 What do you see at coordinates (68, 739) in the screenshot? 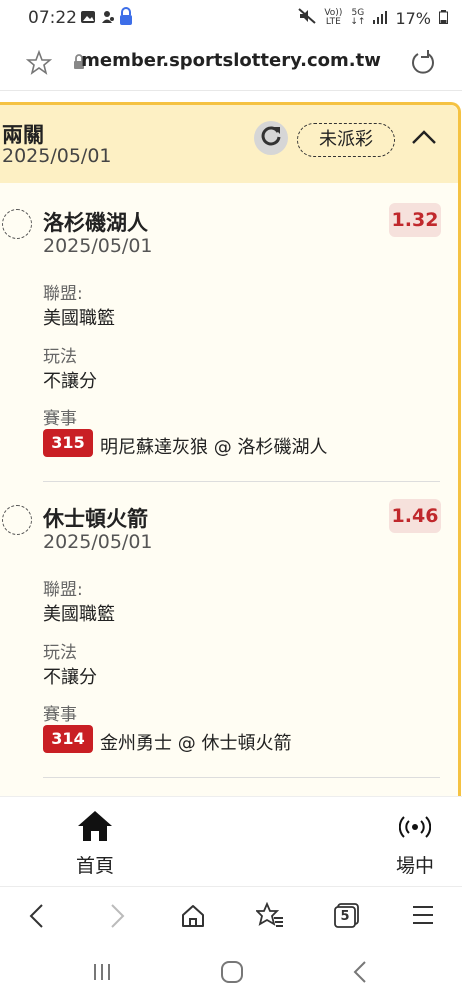
I see `game-number-badge: 314` at bounding box center [68, 739].